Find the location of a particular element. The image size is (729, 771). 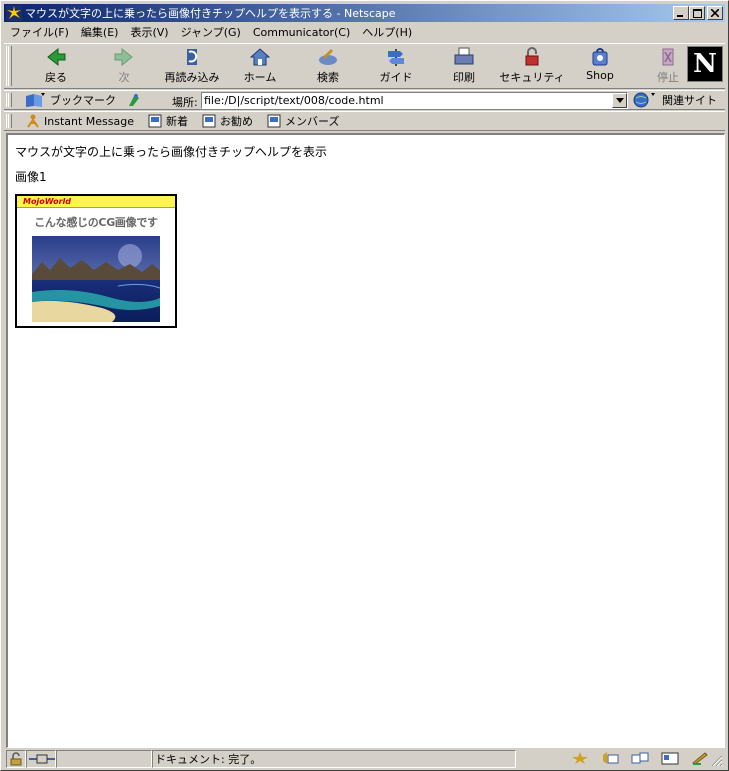

ad-brand: MojoWorld is located at coordinates (47, 201).